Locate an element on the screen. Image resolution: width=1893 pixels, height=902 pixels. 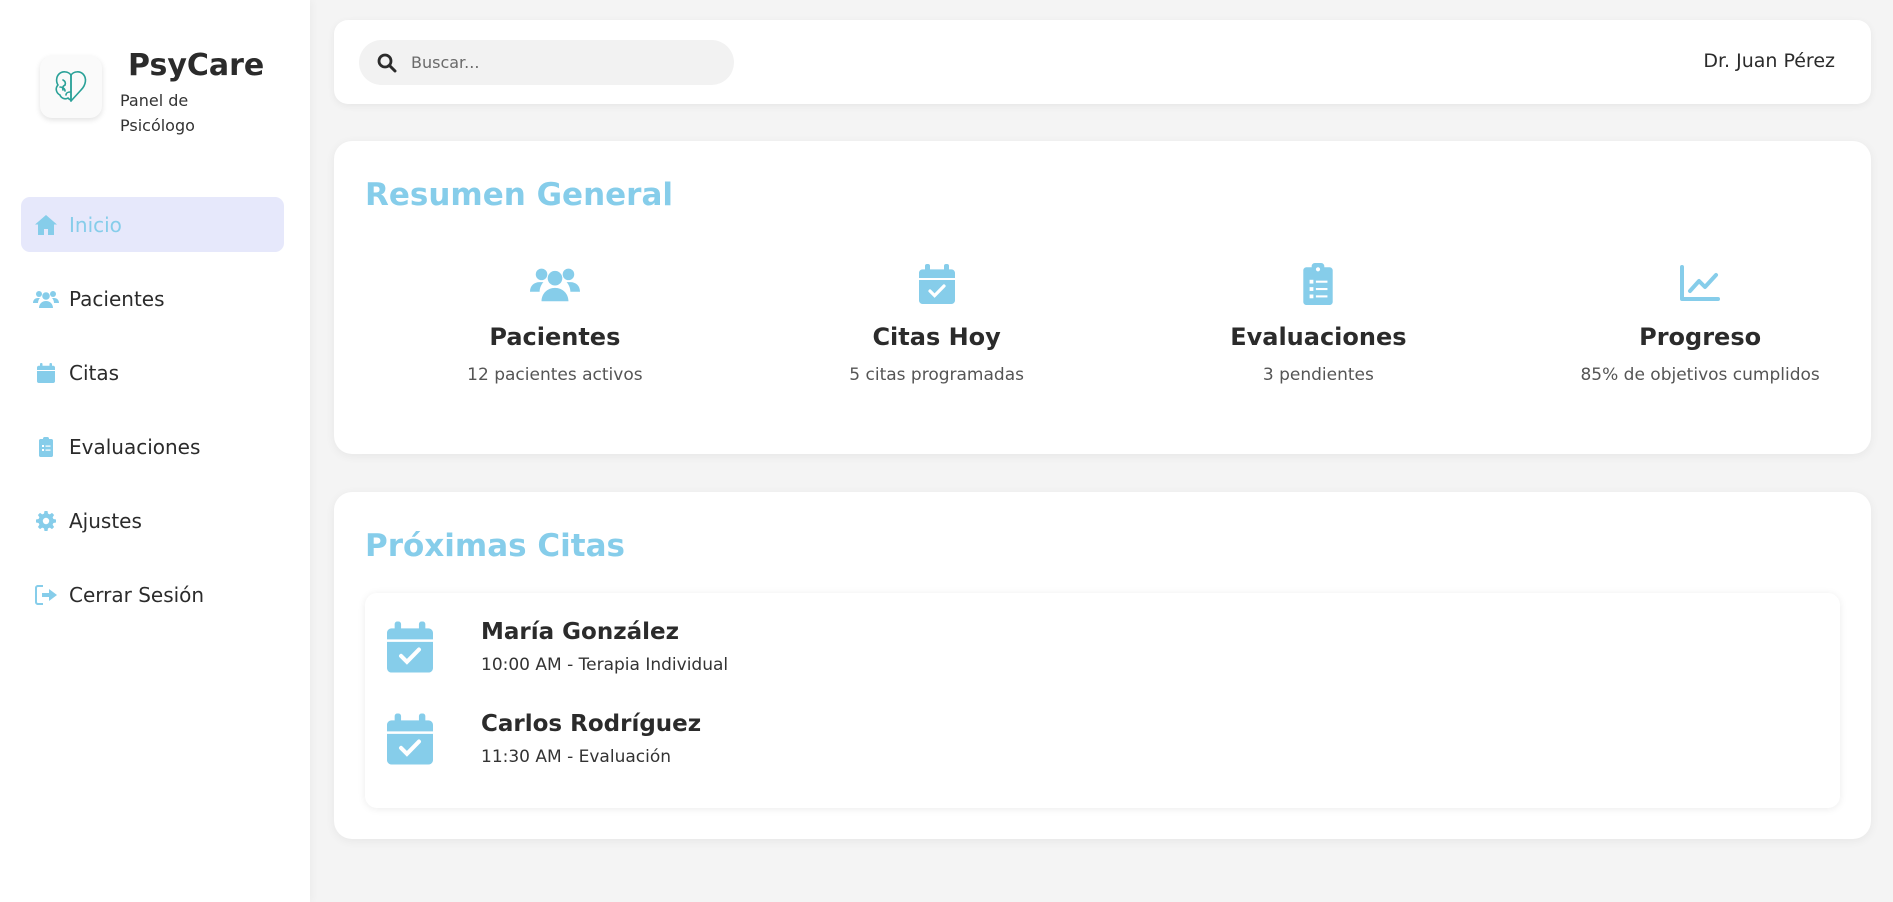
stat-title: Progreso is located at coordinates (1700, 337).